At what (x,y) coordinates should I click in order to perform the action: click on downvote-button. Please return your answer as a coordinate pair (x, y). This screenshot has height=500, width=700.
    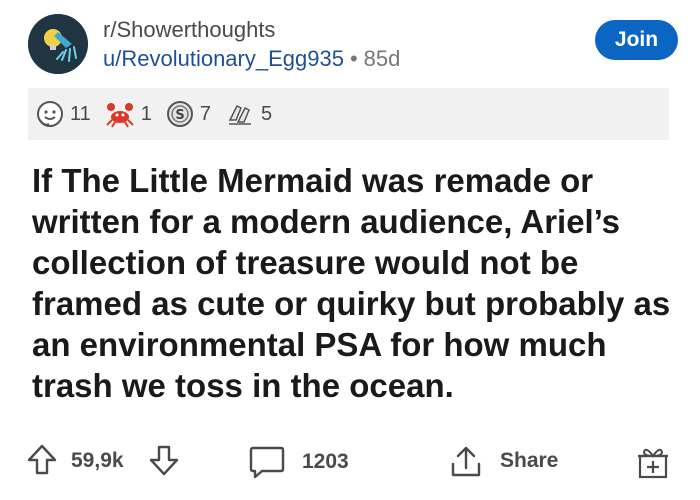
    Looking at the image, I should click on (164, 460).